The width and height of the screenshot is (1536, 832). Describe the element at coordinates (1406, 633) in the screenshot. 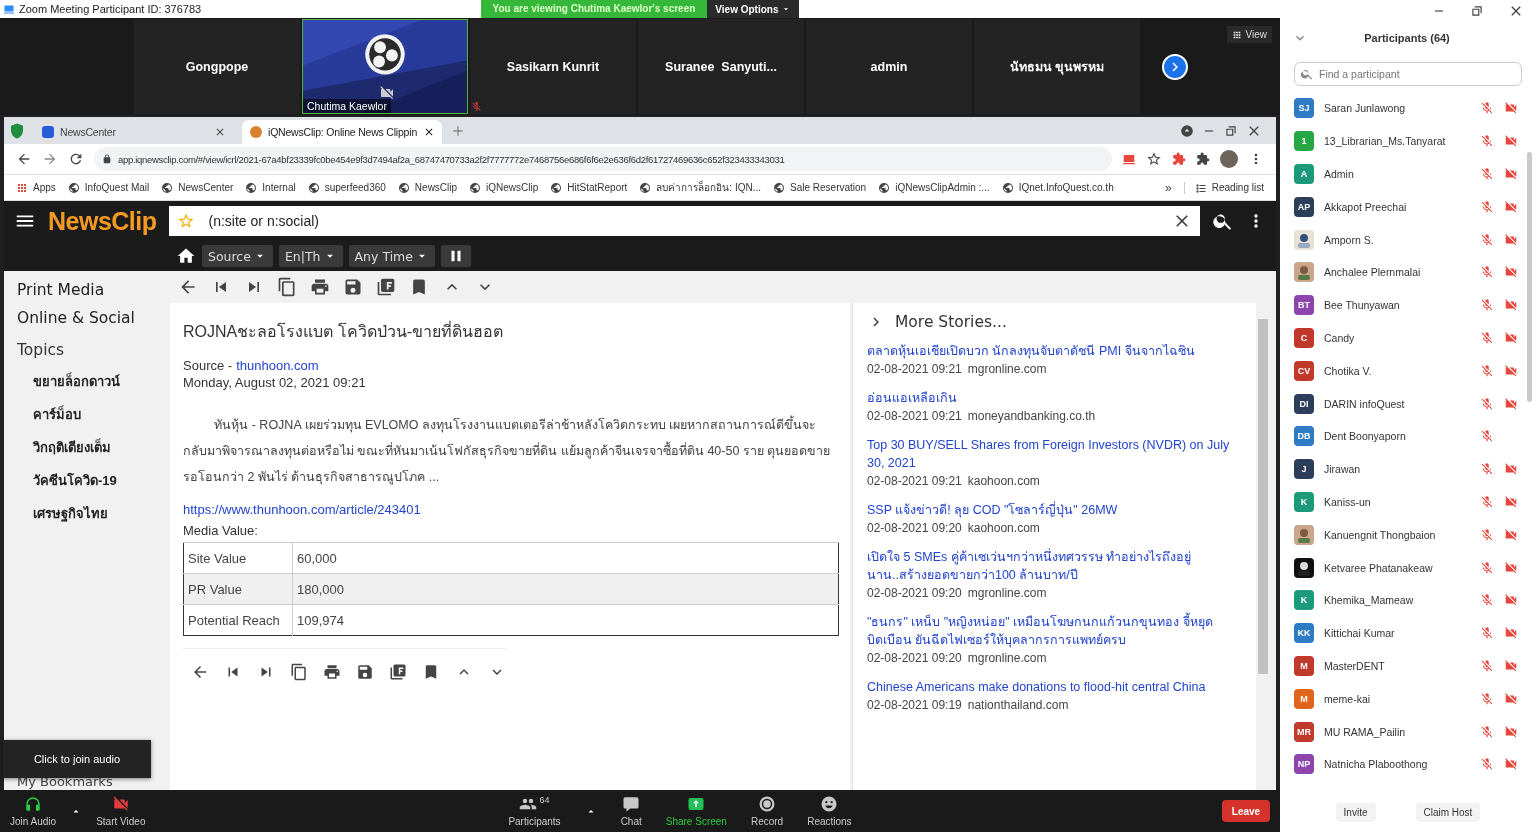

I see `participant-row: KK Kittichai Kumar` at that location.